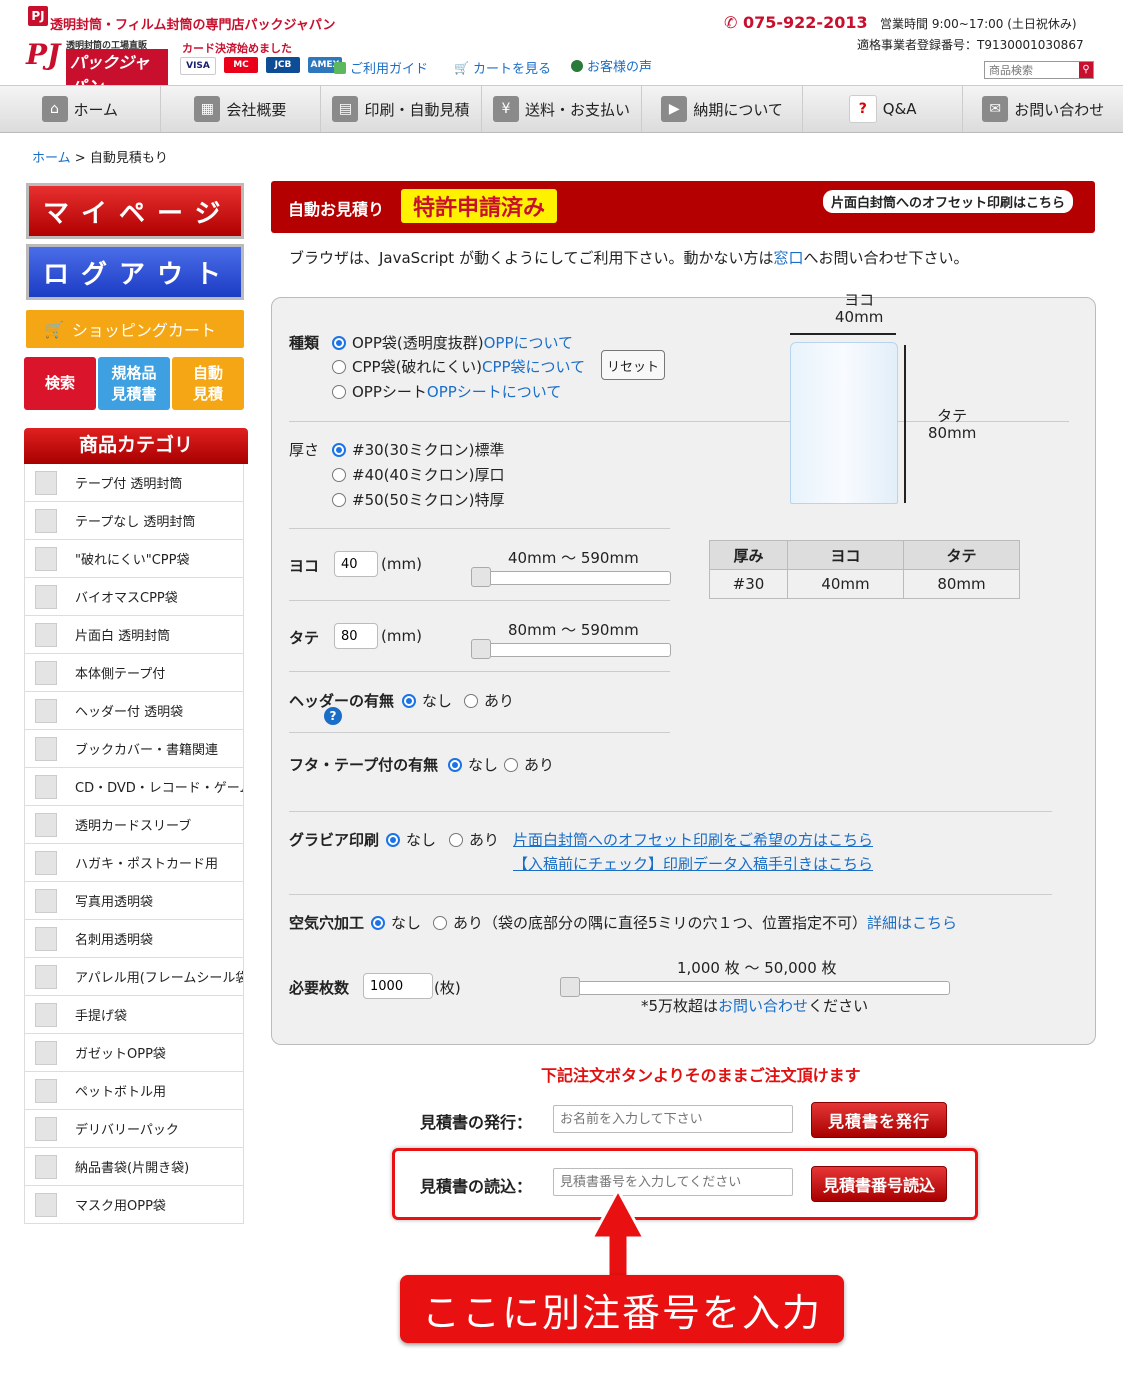 The height and width of the screenshot is (1378, 1123). Describe the element at coordinates (474, 839) in the screenshot. I see `gravure-option-yes: あり` at that location.